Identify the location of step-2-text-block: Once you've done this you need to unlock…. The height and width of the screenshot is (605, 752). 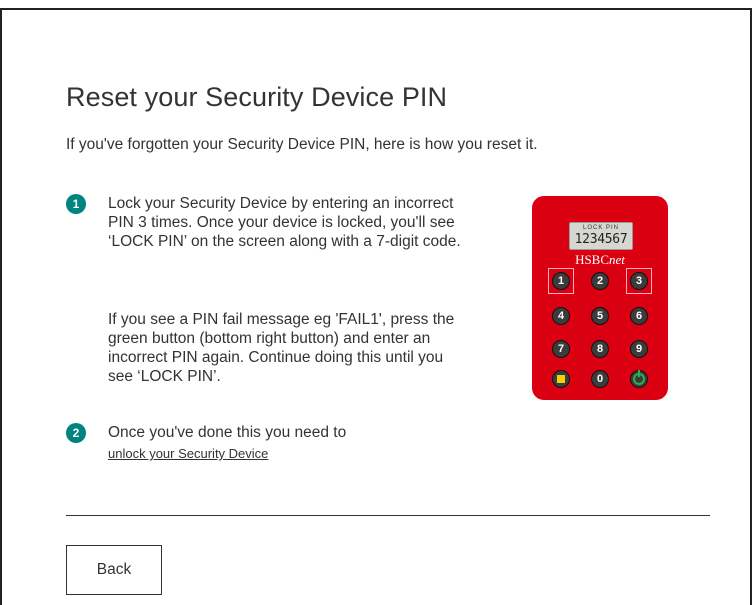
(288, 443).